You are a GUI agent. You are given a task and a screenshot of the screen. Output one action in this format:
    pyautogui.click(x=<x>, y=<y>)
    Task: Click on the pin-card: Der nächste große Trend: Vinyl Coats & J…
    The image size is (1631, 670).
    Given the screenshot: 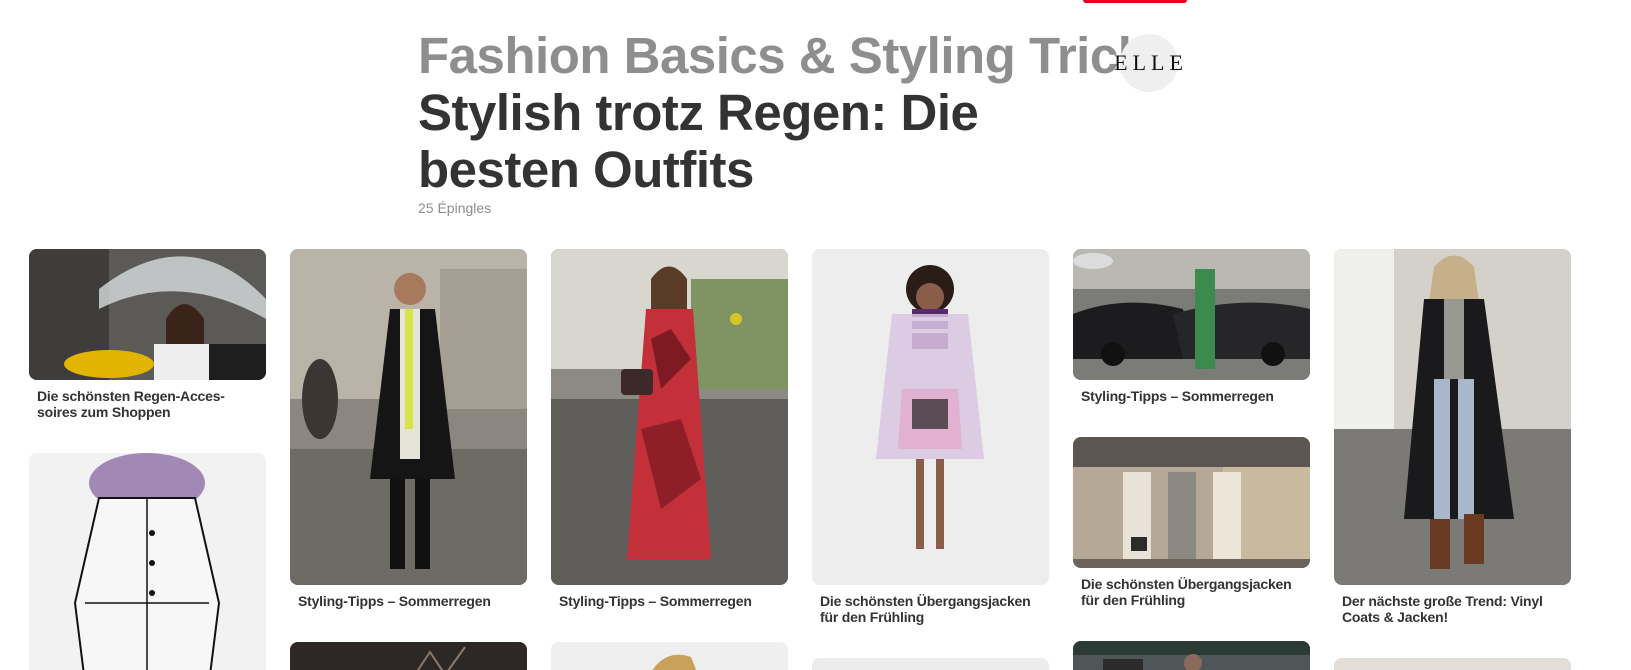 What is the action you would take?
    pyautogui.click(x=1452, y=437)
    